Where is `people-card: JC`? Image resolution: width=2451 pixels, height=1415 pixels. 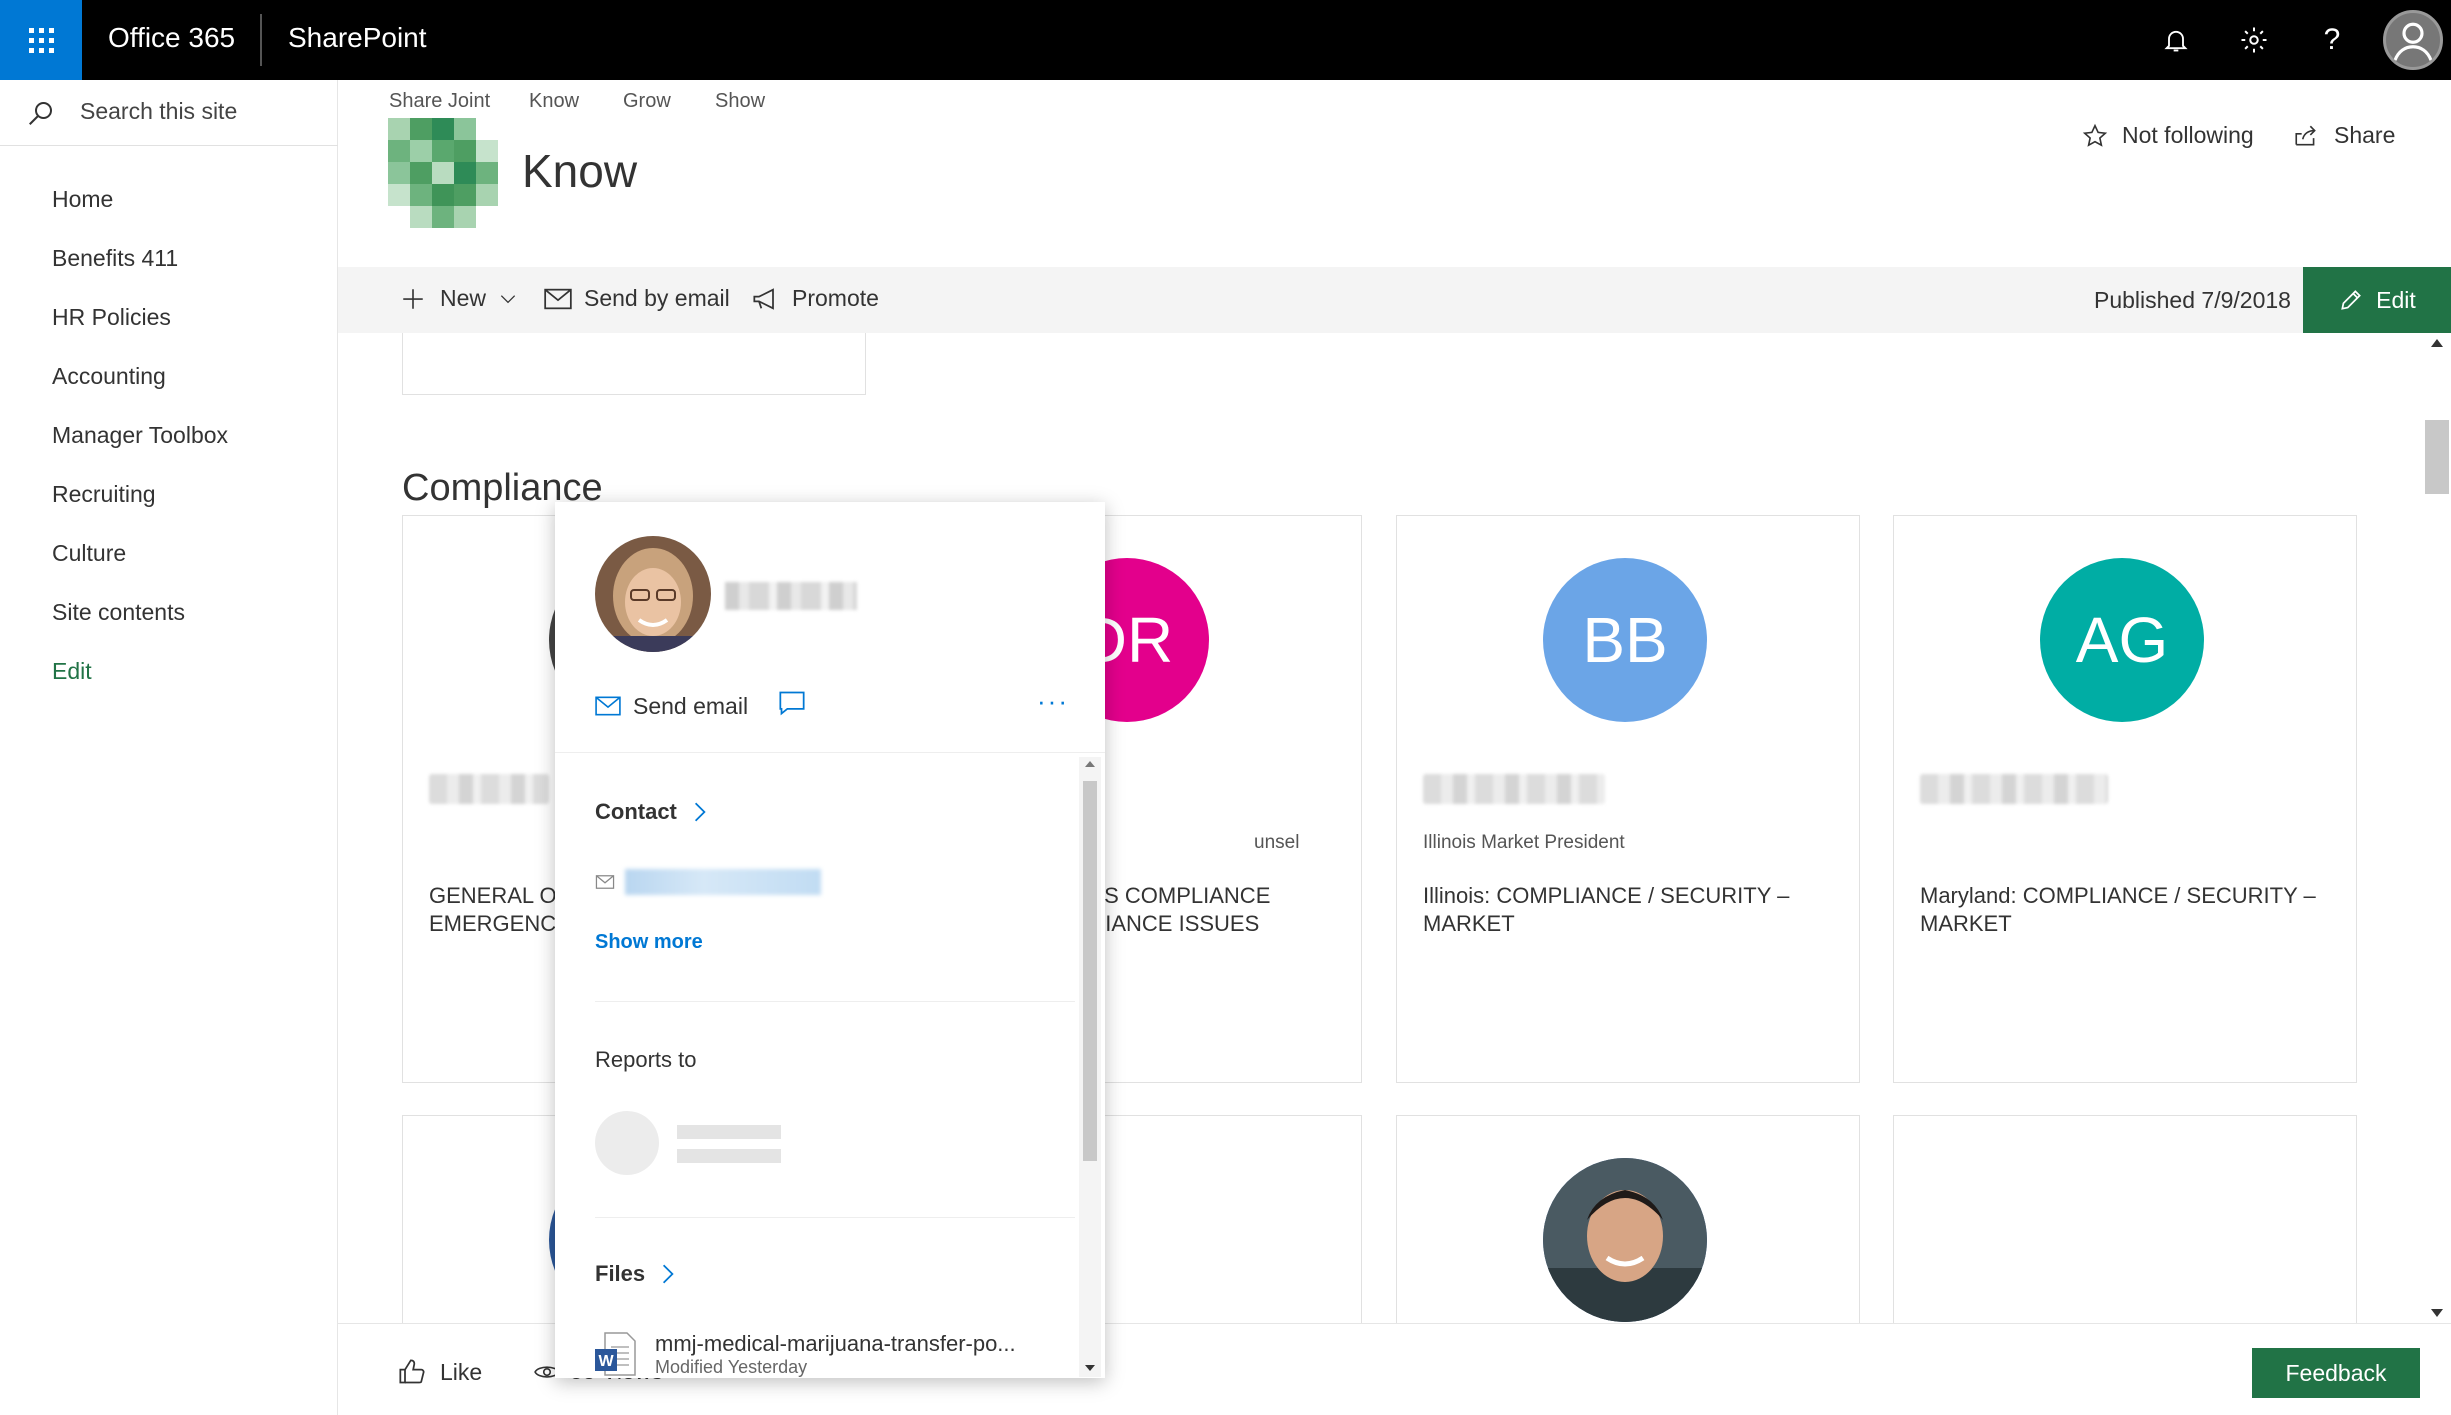 people-card: JC is located at coordinates (2125, 1219).